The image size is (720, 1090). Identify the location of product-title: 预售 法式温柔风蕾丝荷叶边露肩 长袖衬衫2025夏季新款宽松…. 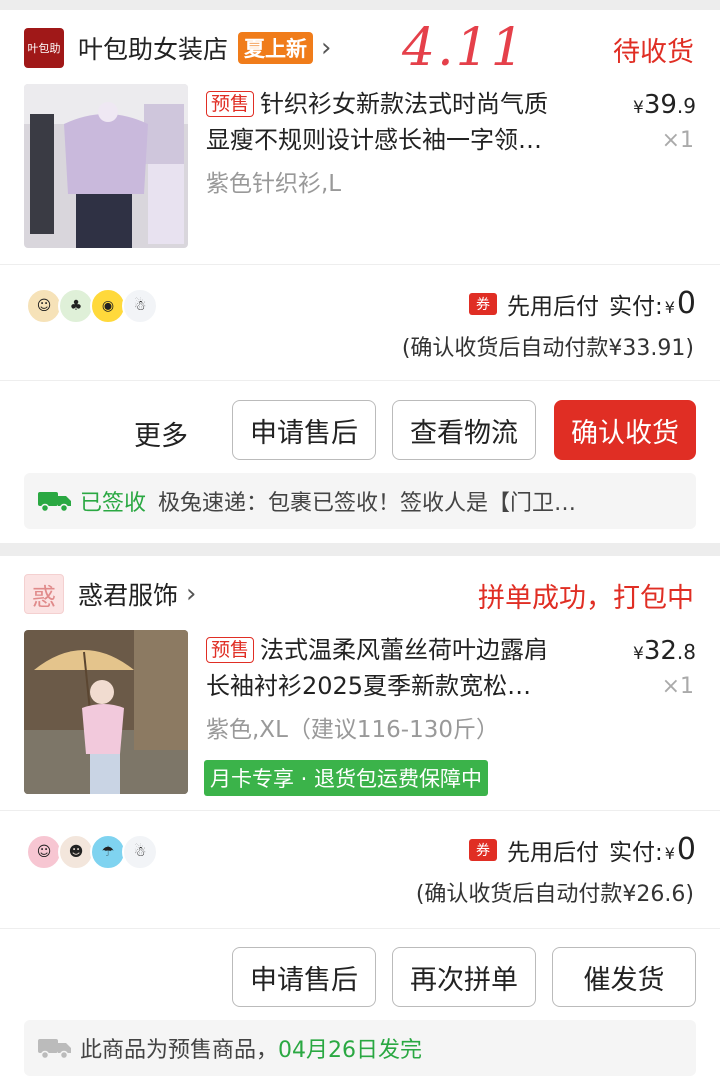
(406, 668).